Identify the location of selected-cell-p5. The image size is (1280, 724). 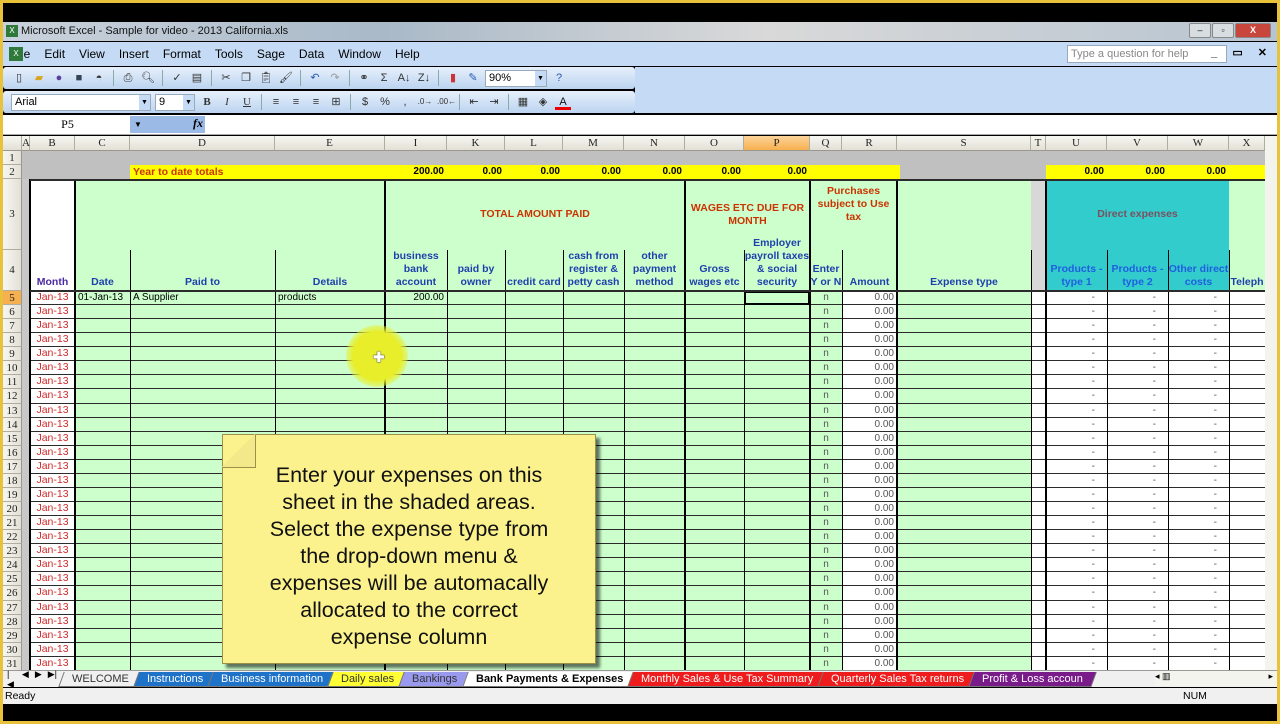
(777, 298).